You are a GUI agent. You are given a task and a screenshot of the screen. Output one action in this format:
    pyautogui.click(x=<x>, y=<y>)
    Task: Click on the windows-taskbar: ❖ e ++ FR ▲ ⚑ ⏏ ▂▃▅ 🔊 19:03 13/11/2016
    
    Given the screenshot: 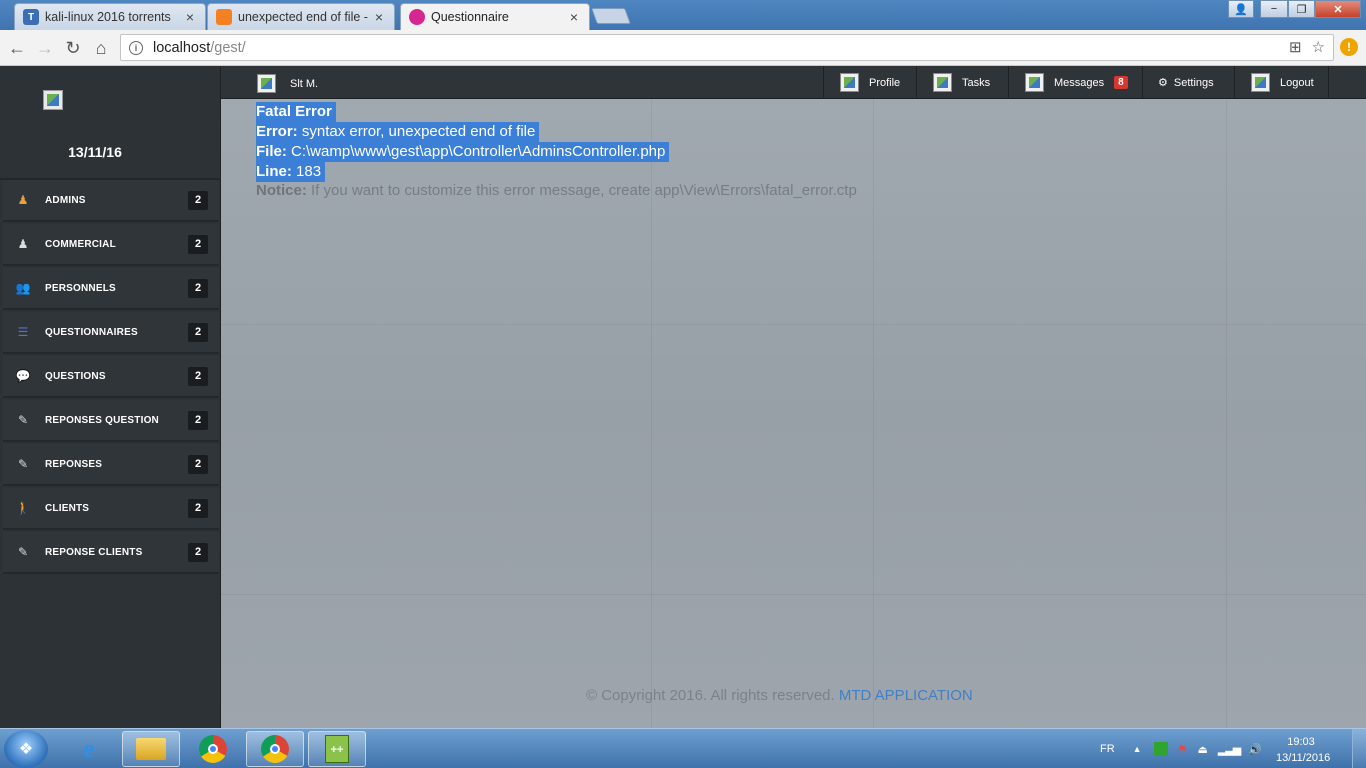 What is the action you would take?
    pyautogui.click(x=683, y=748)
    